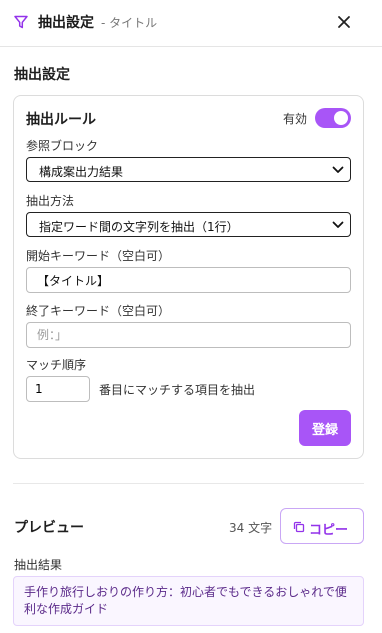 The image size is (382, 633). I want to click on register-button: 登録, so click(325, 428).